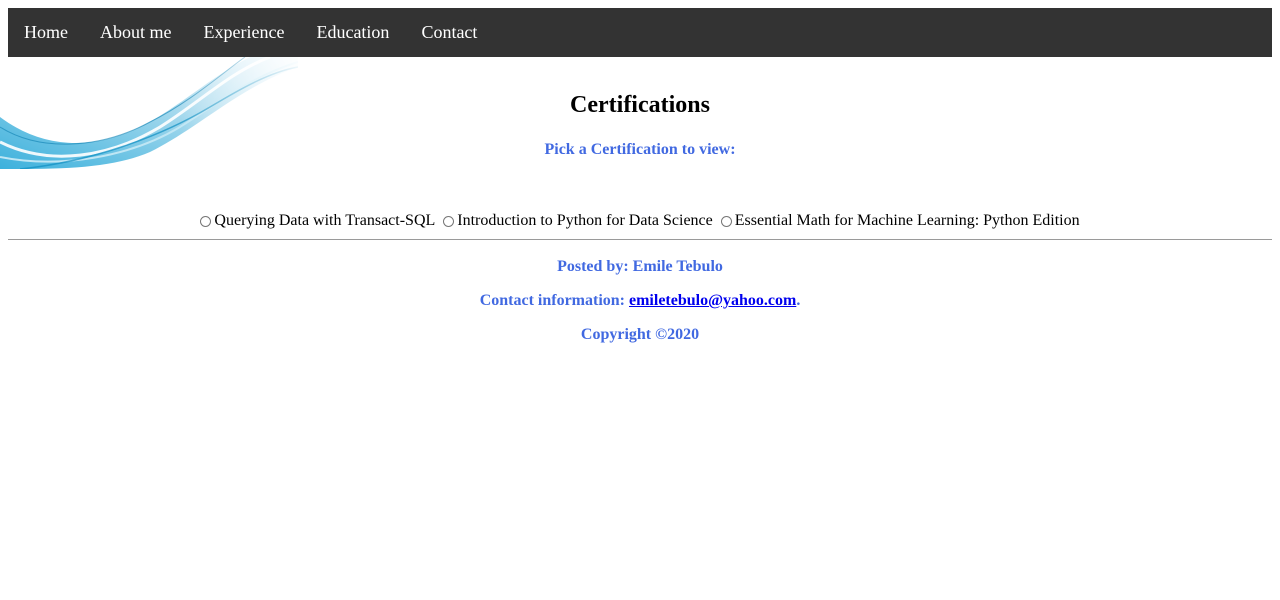  What do you see at coordinates (640, 239) in the screenshot?
I see `horizontal-divider` at bounding box center [640, 239].